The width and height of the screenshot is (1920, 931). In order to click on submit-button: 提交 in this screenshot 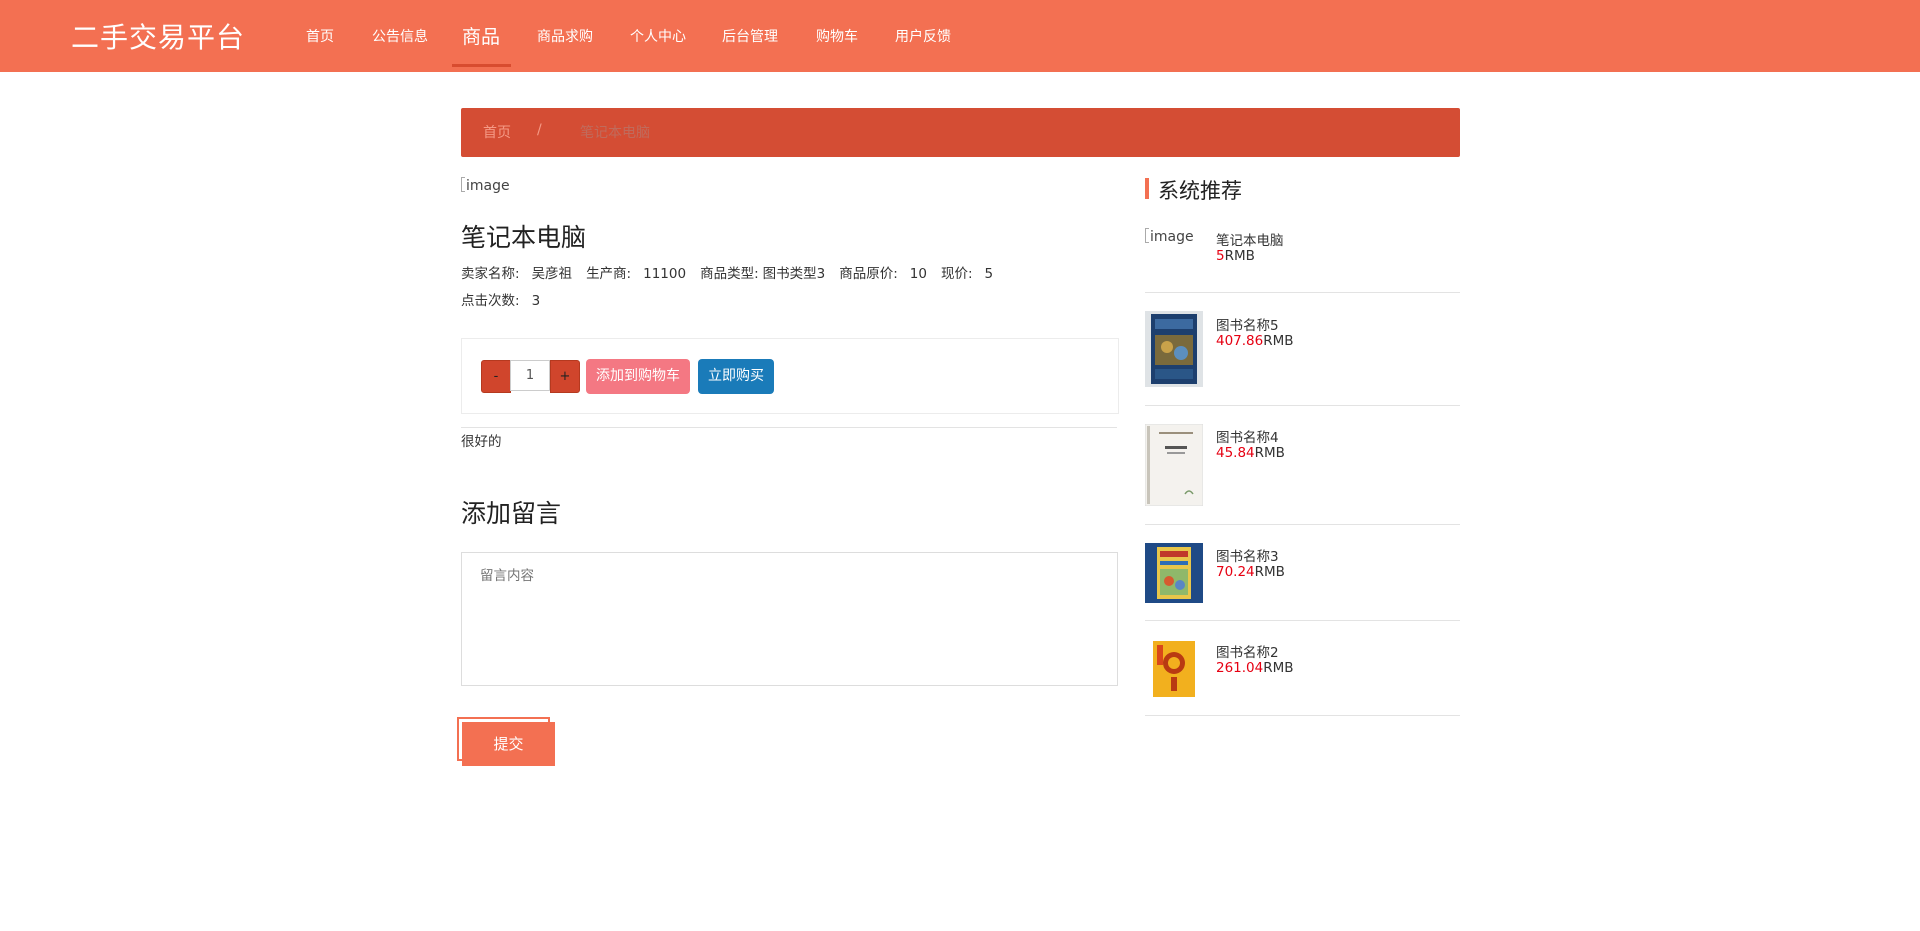, I will do `click(508, 744)`.